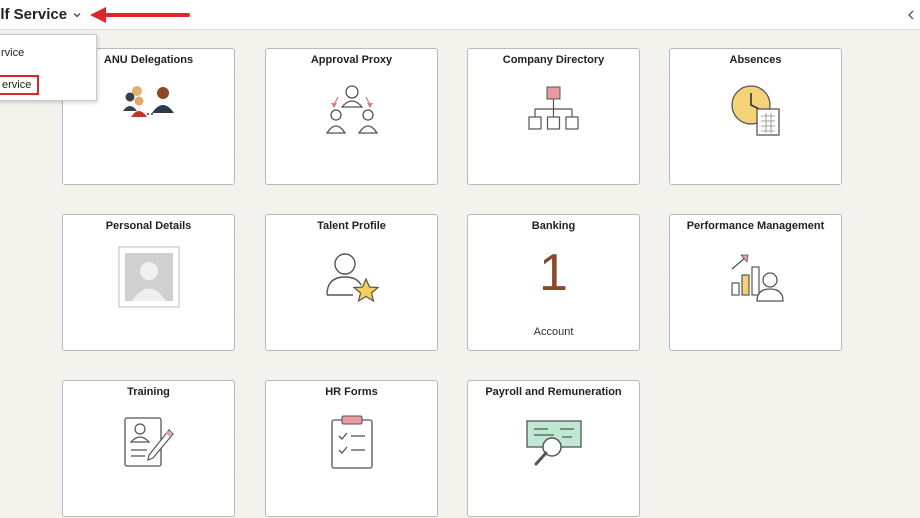 The width and height of the screenshot is (920, 518). What do you see at coordinates (351, 442) in the screenshot?
I see `clipboard-checklist-icon` at bounding box center [351, 442].